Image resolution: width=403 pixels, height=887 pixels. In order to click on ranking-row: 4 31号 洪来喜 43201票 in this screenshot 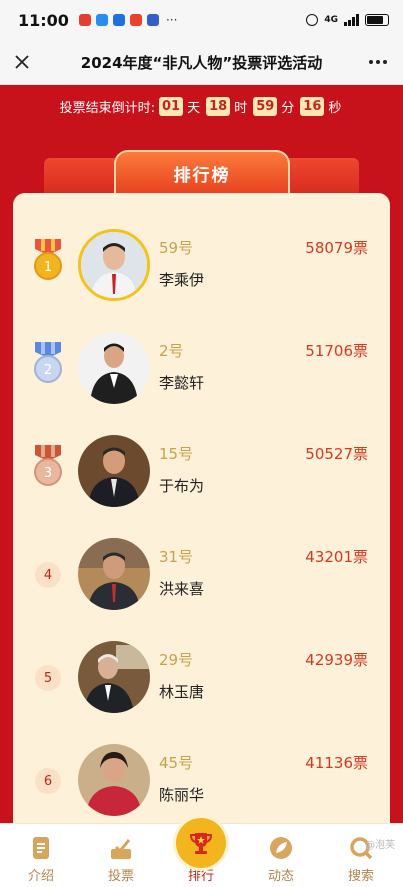, I will do `click(201, 574)`.